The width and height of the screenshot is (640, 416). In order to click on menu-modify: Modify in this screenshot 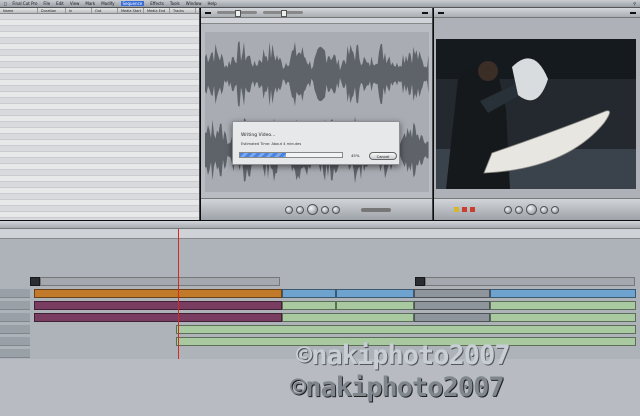, I will do `click(107, 3)`.